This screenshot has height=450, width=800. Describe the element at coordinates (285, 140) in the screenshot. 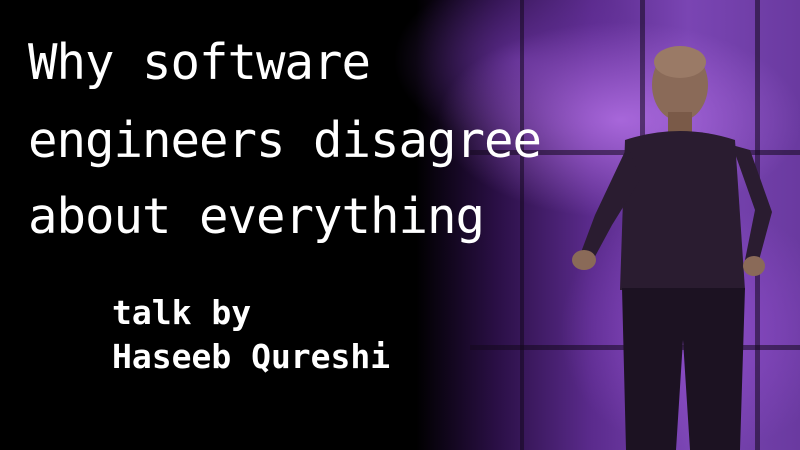

I see `title-line-2: engineers disagree` at that location.